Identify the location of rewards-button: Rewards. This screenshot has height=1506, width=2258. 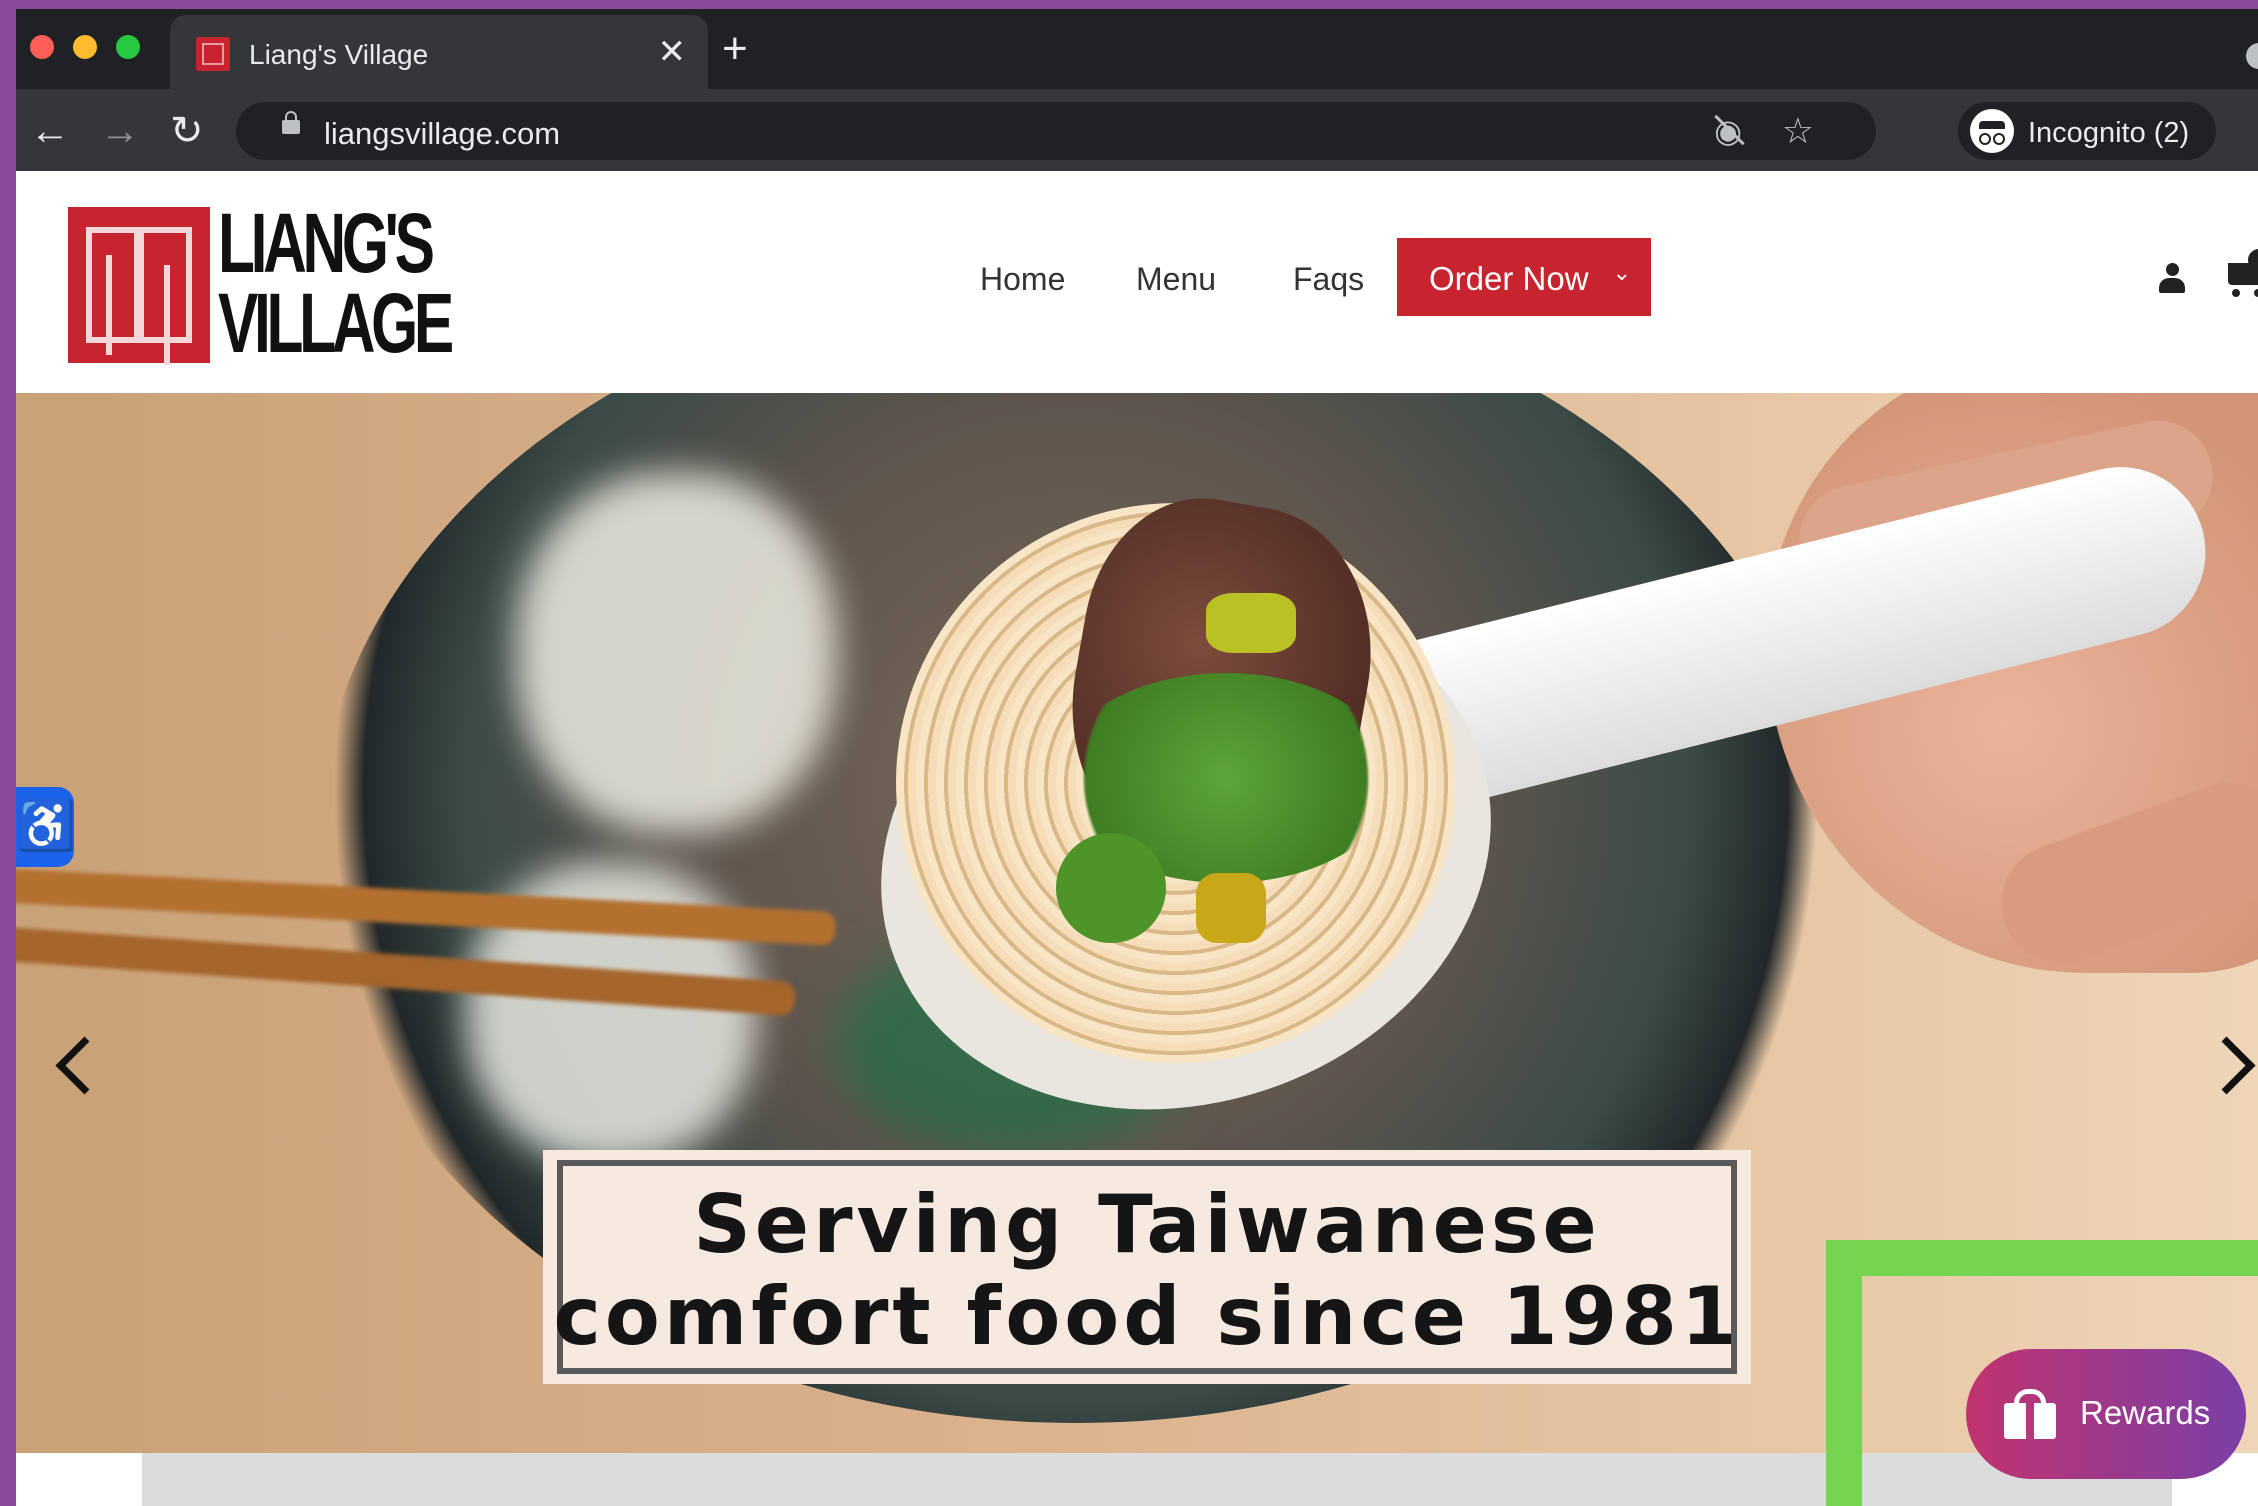
(2106, 1414).